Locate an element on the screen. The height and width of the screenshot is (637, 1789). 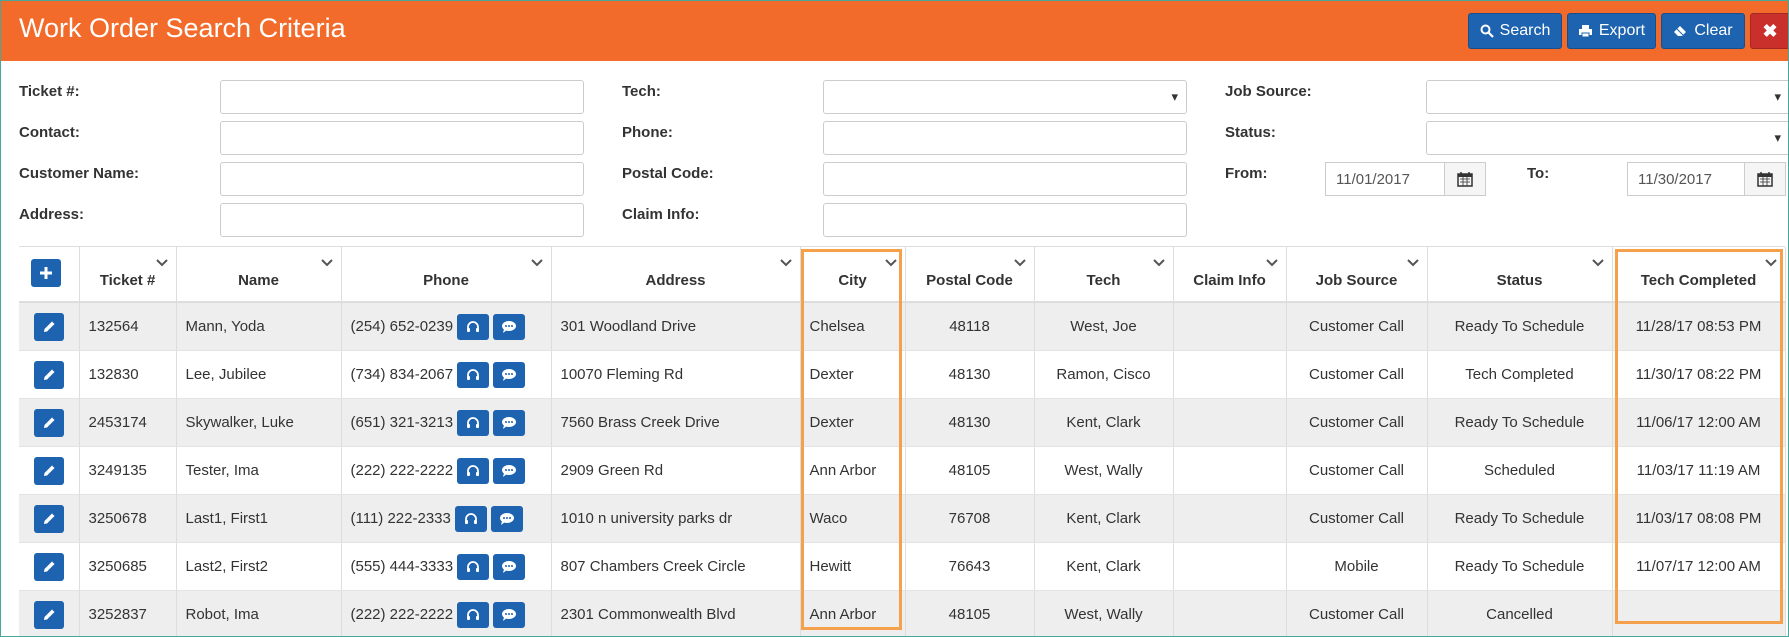
address-cell: 1010 n university parks dr is located at coordinates (676, 518).